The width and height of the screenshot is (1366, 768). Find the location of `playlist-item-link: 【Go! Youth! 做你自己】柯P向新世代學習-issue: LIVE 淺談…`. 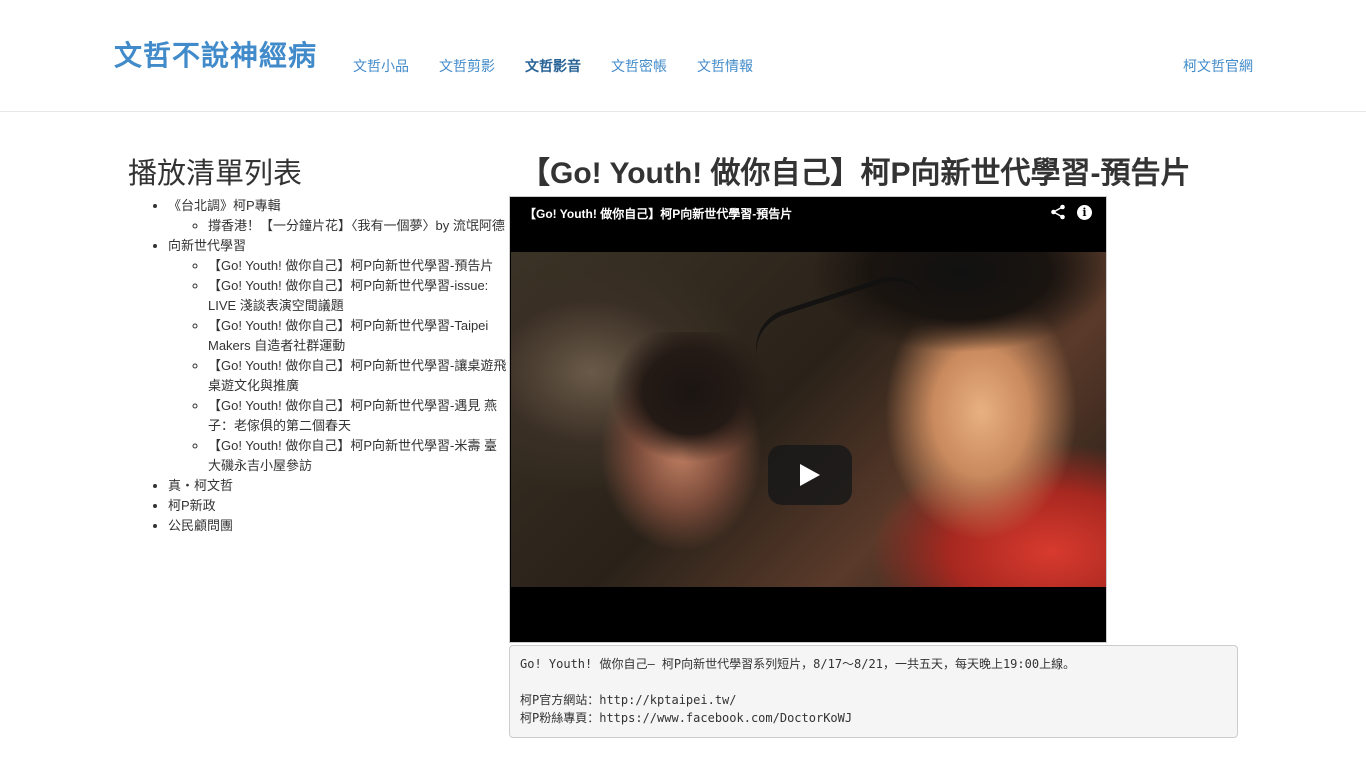

playlist-item-link: 【Go! Youth! 做你自己】柯P向新世代學習-issue: LIVE 淺談… is located at coordinates (348, 295).